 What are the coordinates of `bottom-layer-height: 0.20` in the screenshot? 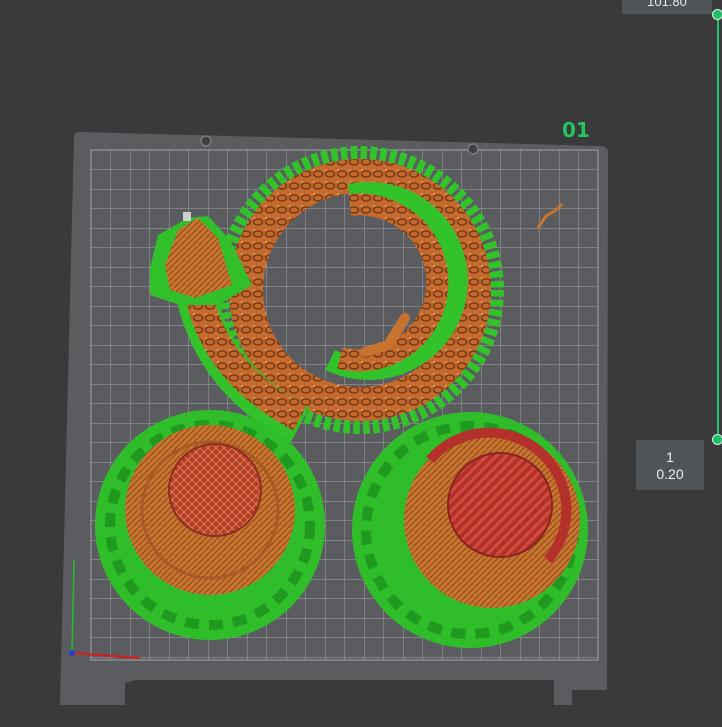 It's located at (670, 474).